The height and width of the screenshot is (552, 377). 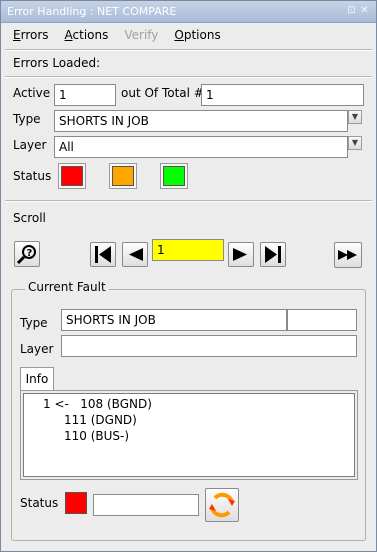 I want to click on next-icon, so click(x=240, y=254).